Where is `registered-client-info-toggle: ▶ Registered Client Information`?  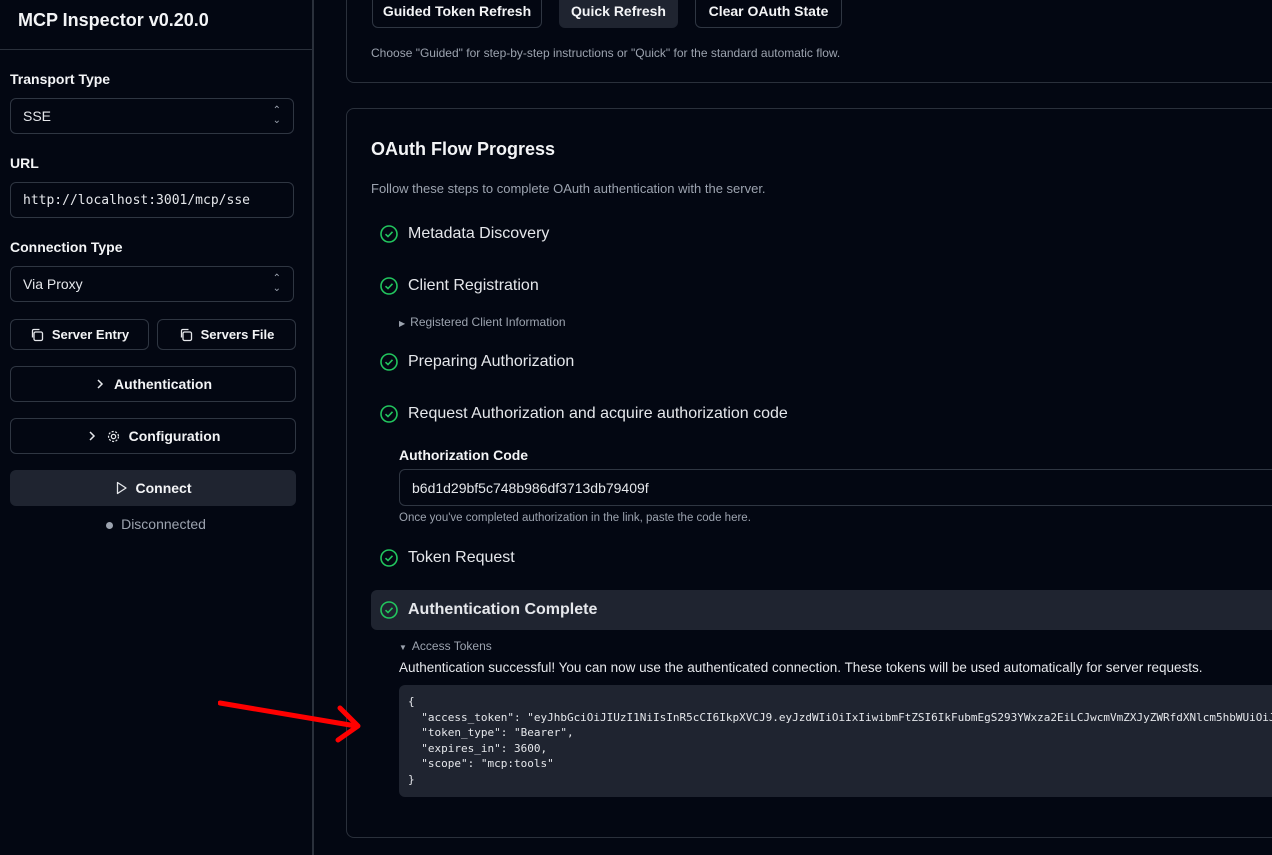 registered-client-info-toggle: ▶ Registered Client Information is located at coordinates (482, 322).